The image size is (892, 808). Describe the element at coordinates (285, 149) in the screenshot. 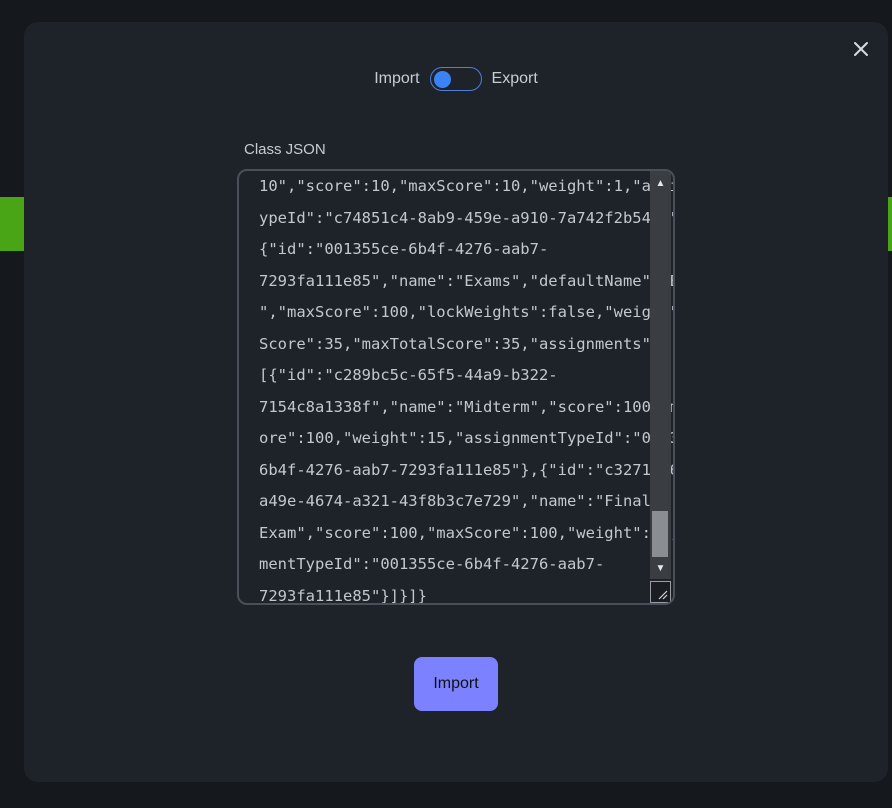

I see `class-json-label: Class JSON` at that location.